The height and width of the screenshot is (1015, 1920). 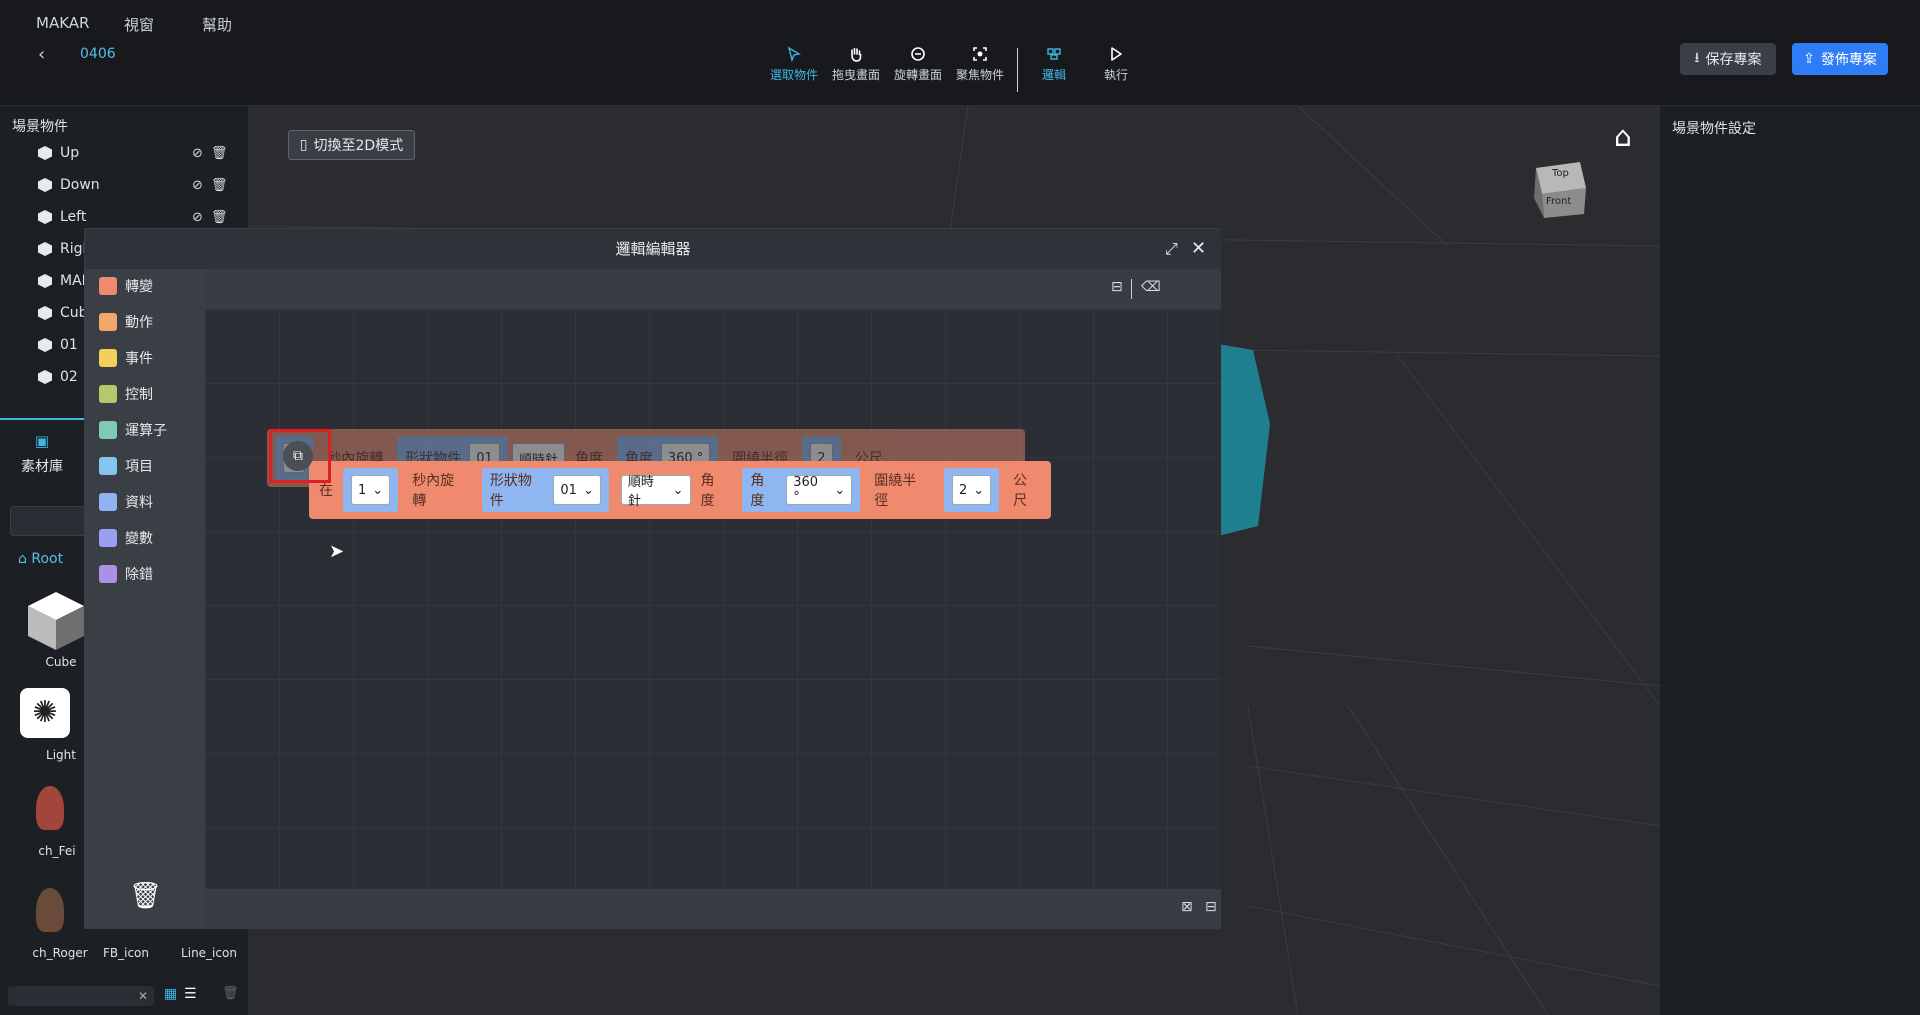 What do you see at coordinates (126, 394) in the screenshot?
I see `category-control: 控制` at bounding box center [126, 394].